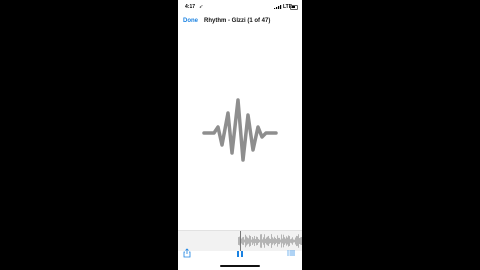 The height and width of the screenshot is (270, 480). Describe the element at coordinates (240, 130) in the screenshot. I see `sound-wave-icon` at that location.